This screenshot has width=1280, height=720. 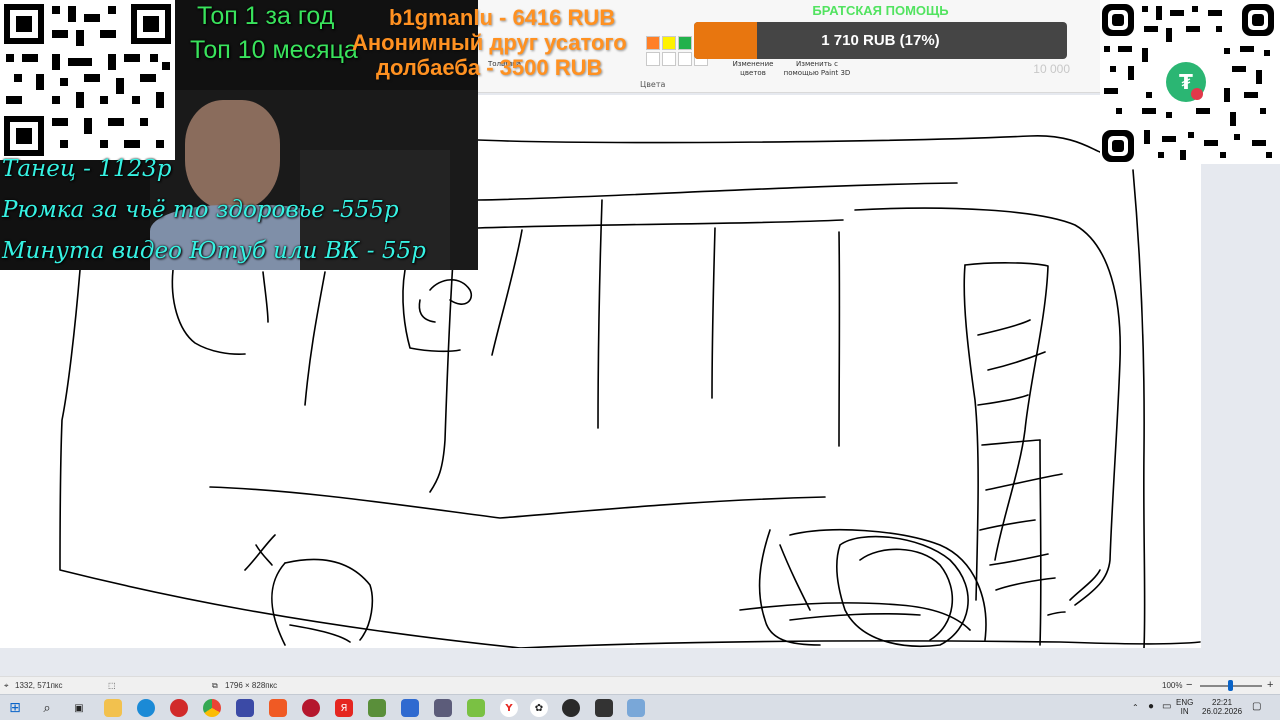 What do you see at coordinates (251, 685) in the screenshot?
I see `canvas-size: 1796 × 828пкс` at bounding box center [251, 685].